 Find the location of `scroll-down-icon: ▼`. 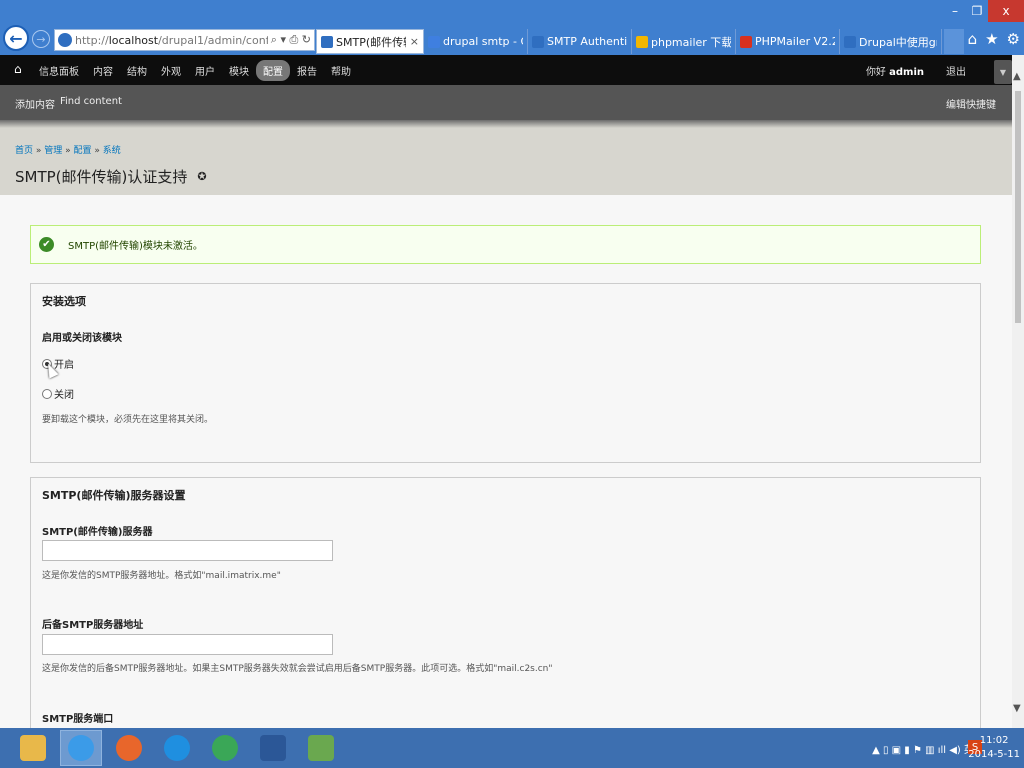

scroll-down-icon: ▼ is located at coordinates (1017, 708).